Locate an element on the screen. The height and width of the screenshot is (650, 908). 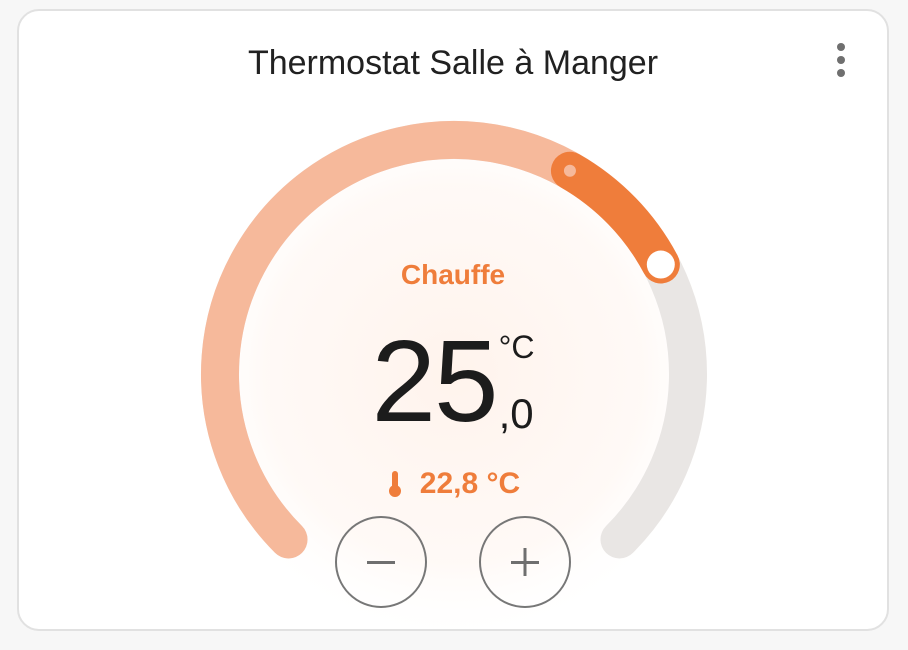
decrease-temperature-button is located at coordinates (381, 562).